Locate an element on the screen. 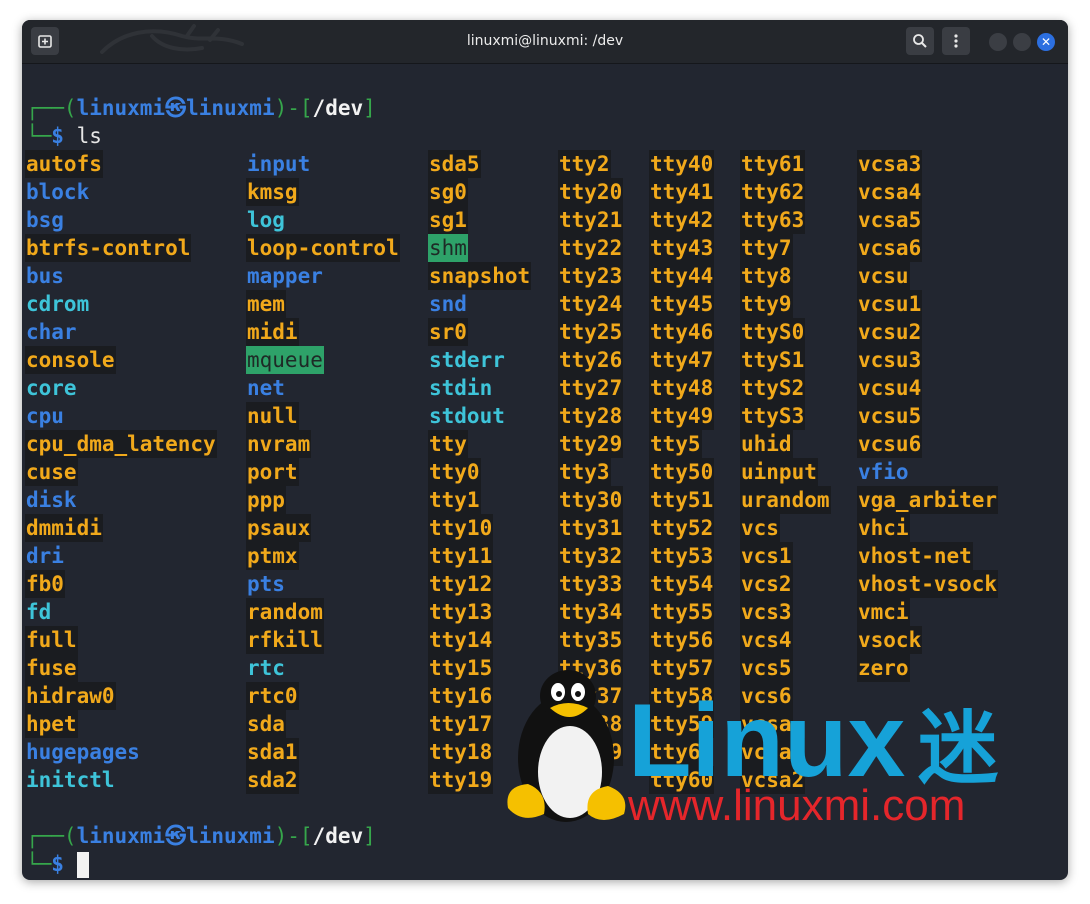 This screenshot has width=1090, height=904. ls-entry: snapshot is located at coordinates (480, 276).